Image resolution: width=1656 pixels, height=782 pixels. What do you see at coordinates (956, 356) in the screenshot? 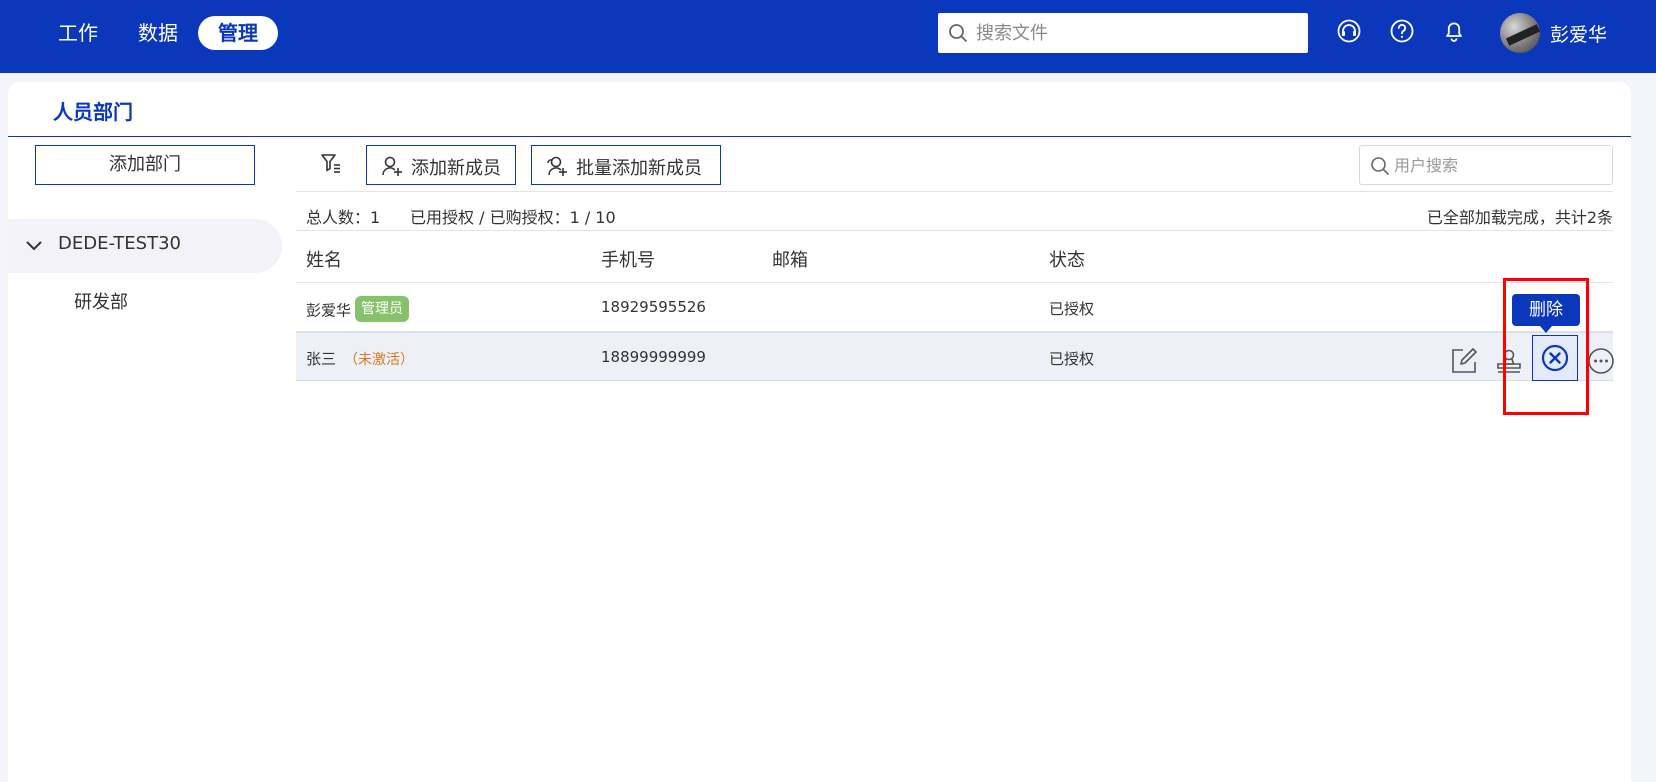
I see `table-row: 张三 （未激活） 18899999999 已授权` at bounding box center [956, 356].